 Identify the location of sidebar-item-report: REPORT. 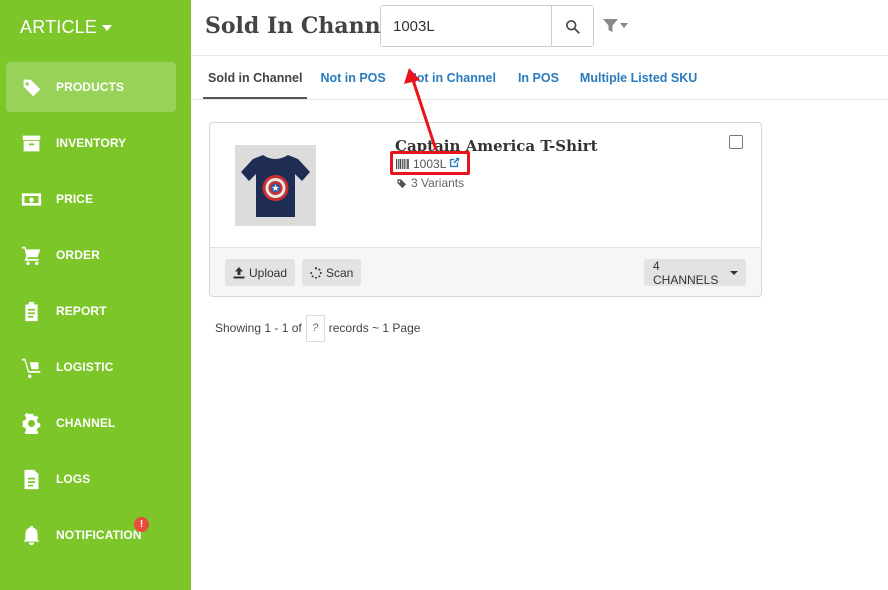
(91, 311).